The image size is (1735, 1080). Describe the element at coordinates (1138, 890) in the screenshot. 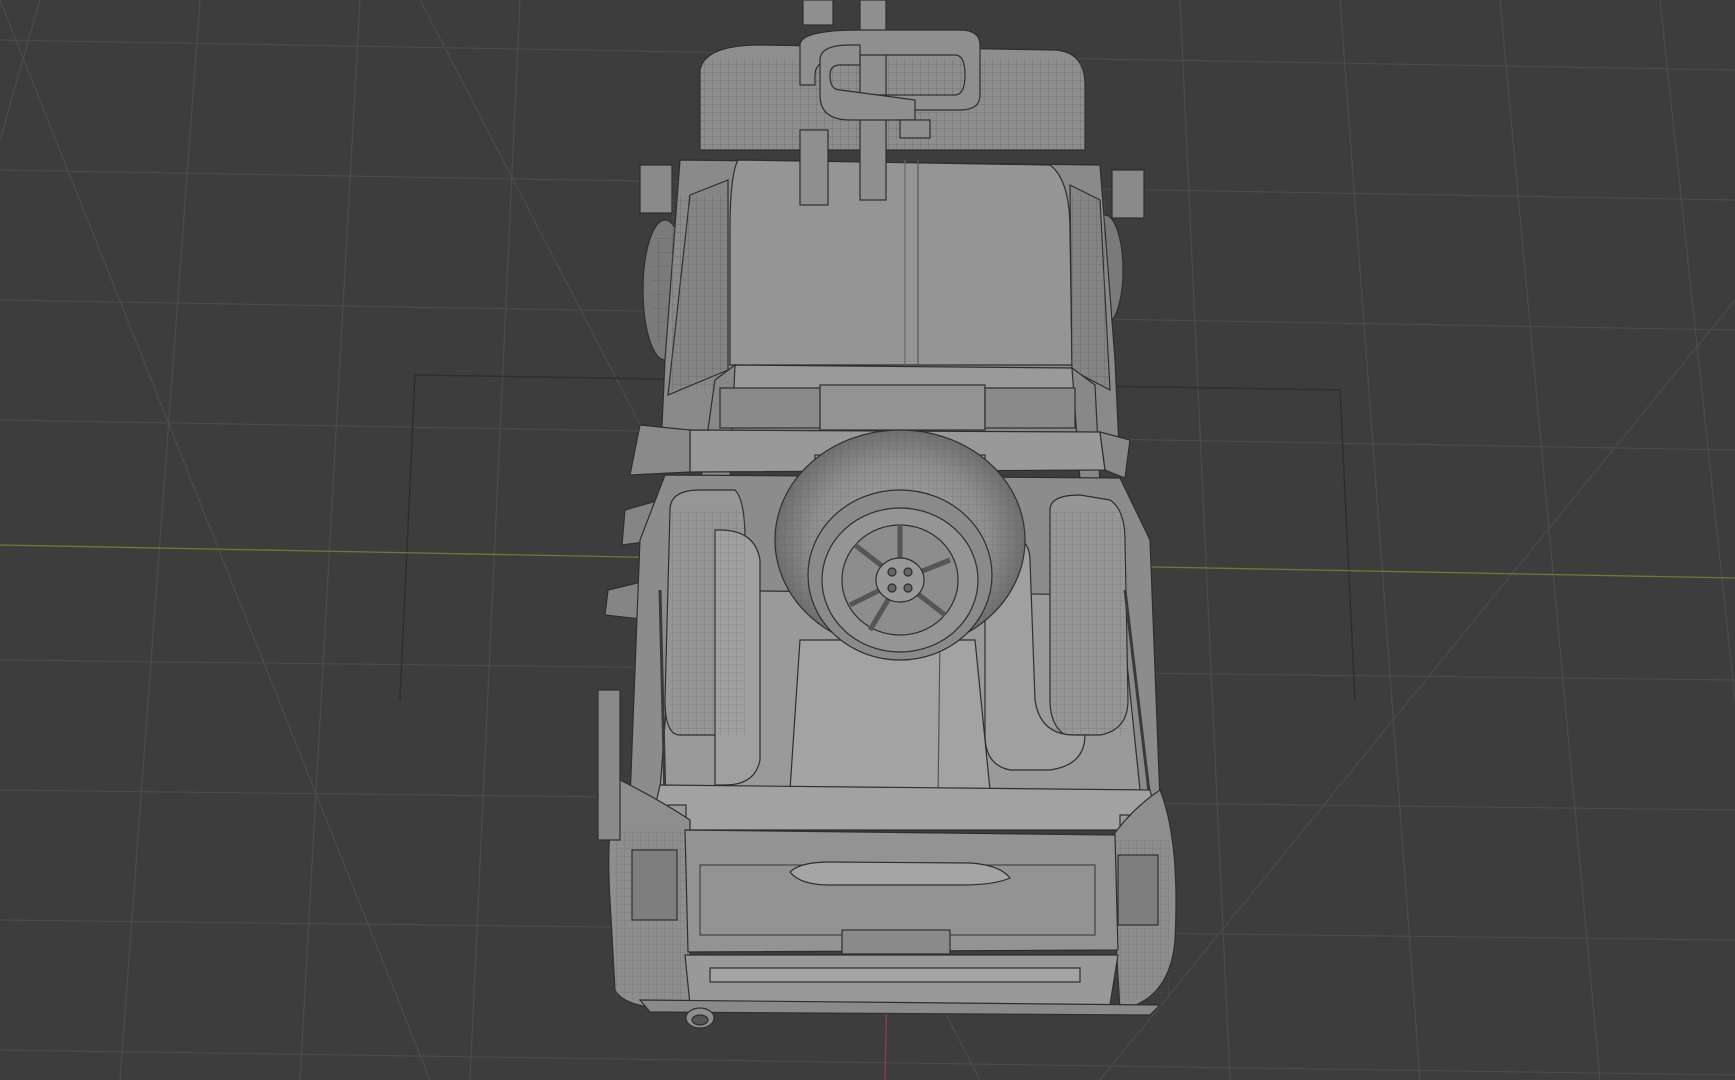

I see `right-taillight` at that location.